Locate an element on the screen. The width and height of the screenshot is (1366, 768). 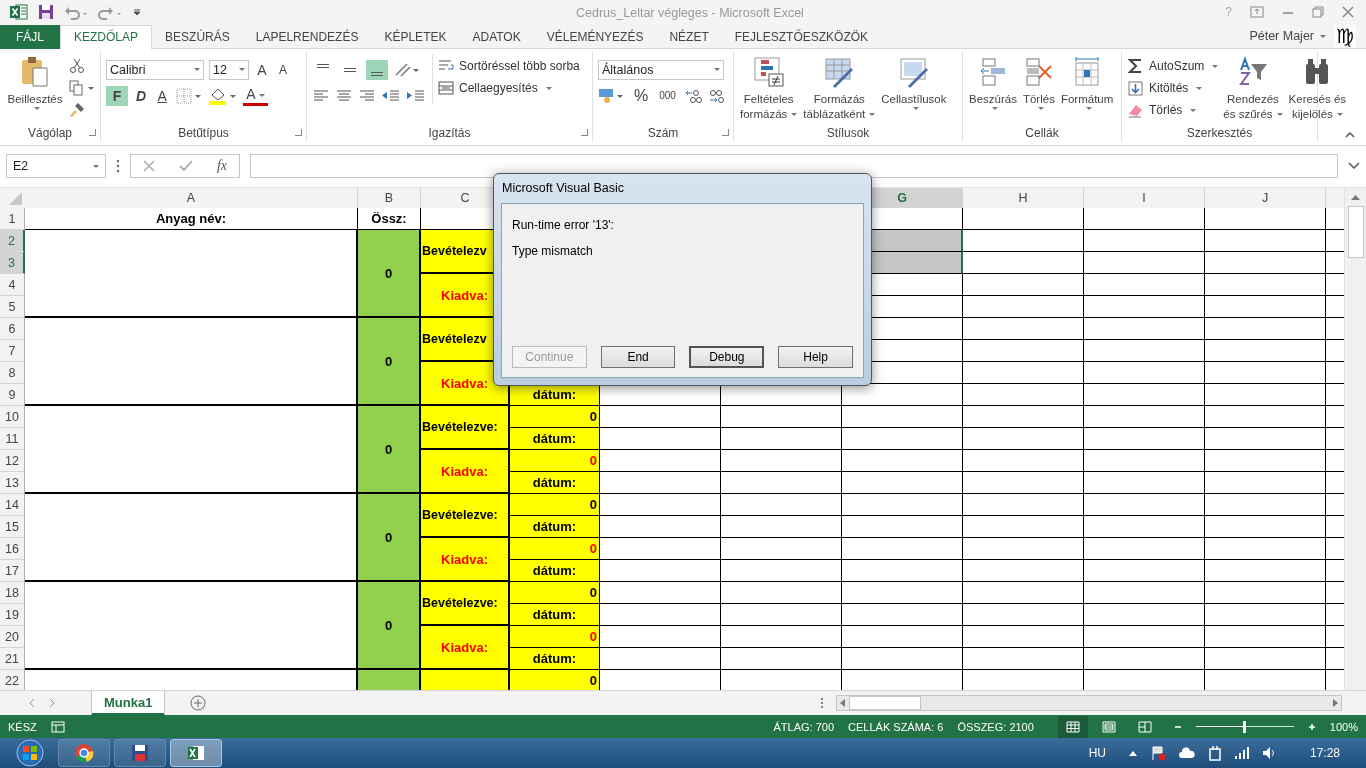
ribbon-tab: NÉZET is located at coordinates (689, 36).